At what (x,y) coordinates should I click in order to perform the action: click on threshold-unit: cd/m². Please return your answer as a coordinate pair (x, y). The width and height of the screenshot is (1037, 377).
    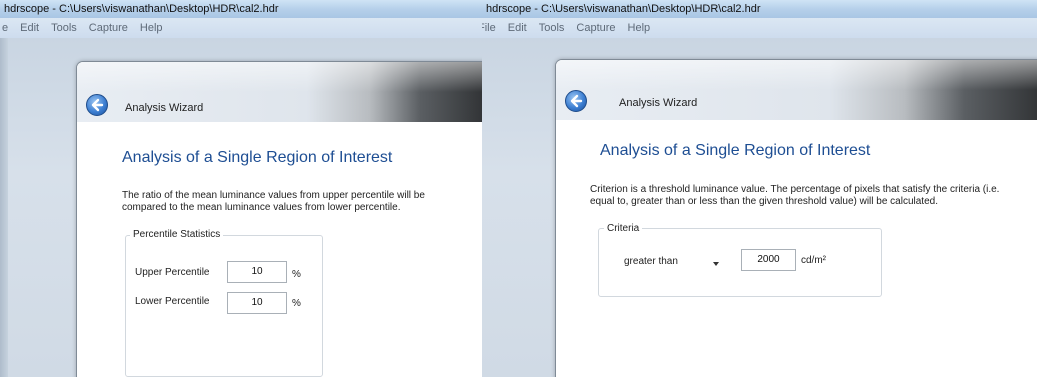
    Looking at the image, I should click on (813, 260).